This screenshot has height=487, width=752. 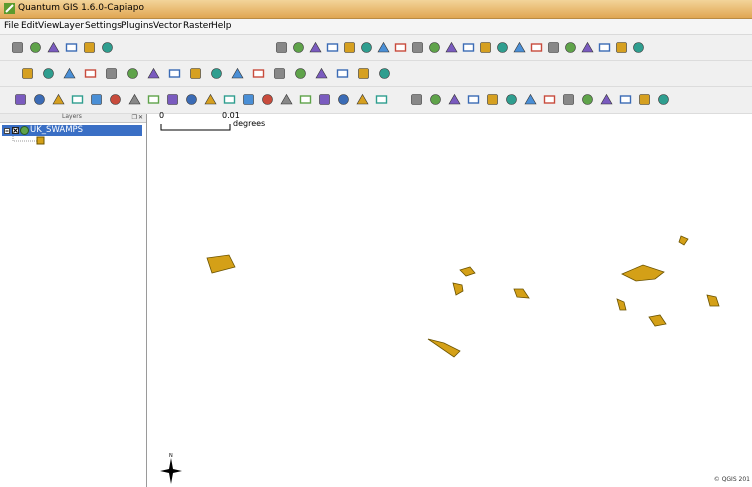 I want to click on identify-icon, so click(x=485, y=47).